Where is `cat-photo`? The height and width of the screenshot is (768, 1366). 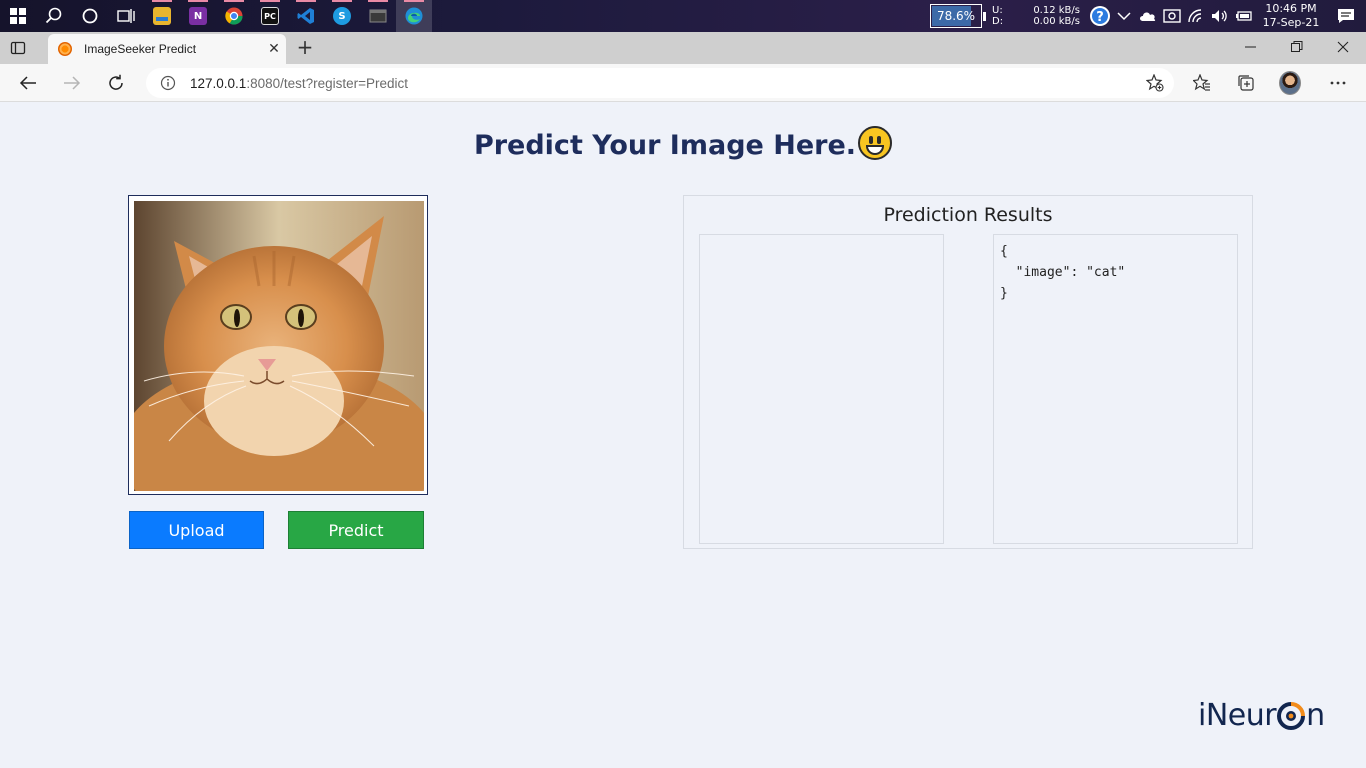
cat-photo is located at coordinates (279, 346).